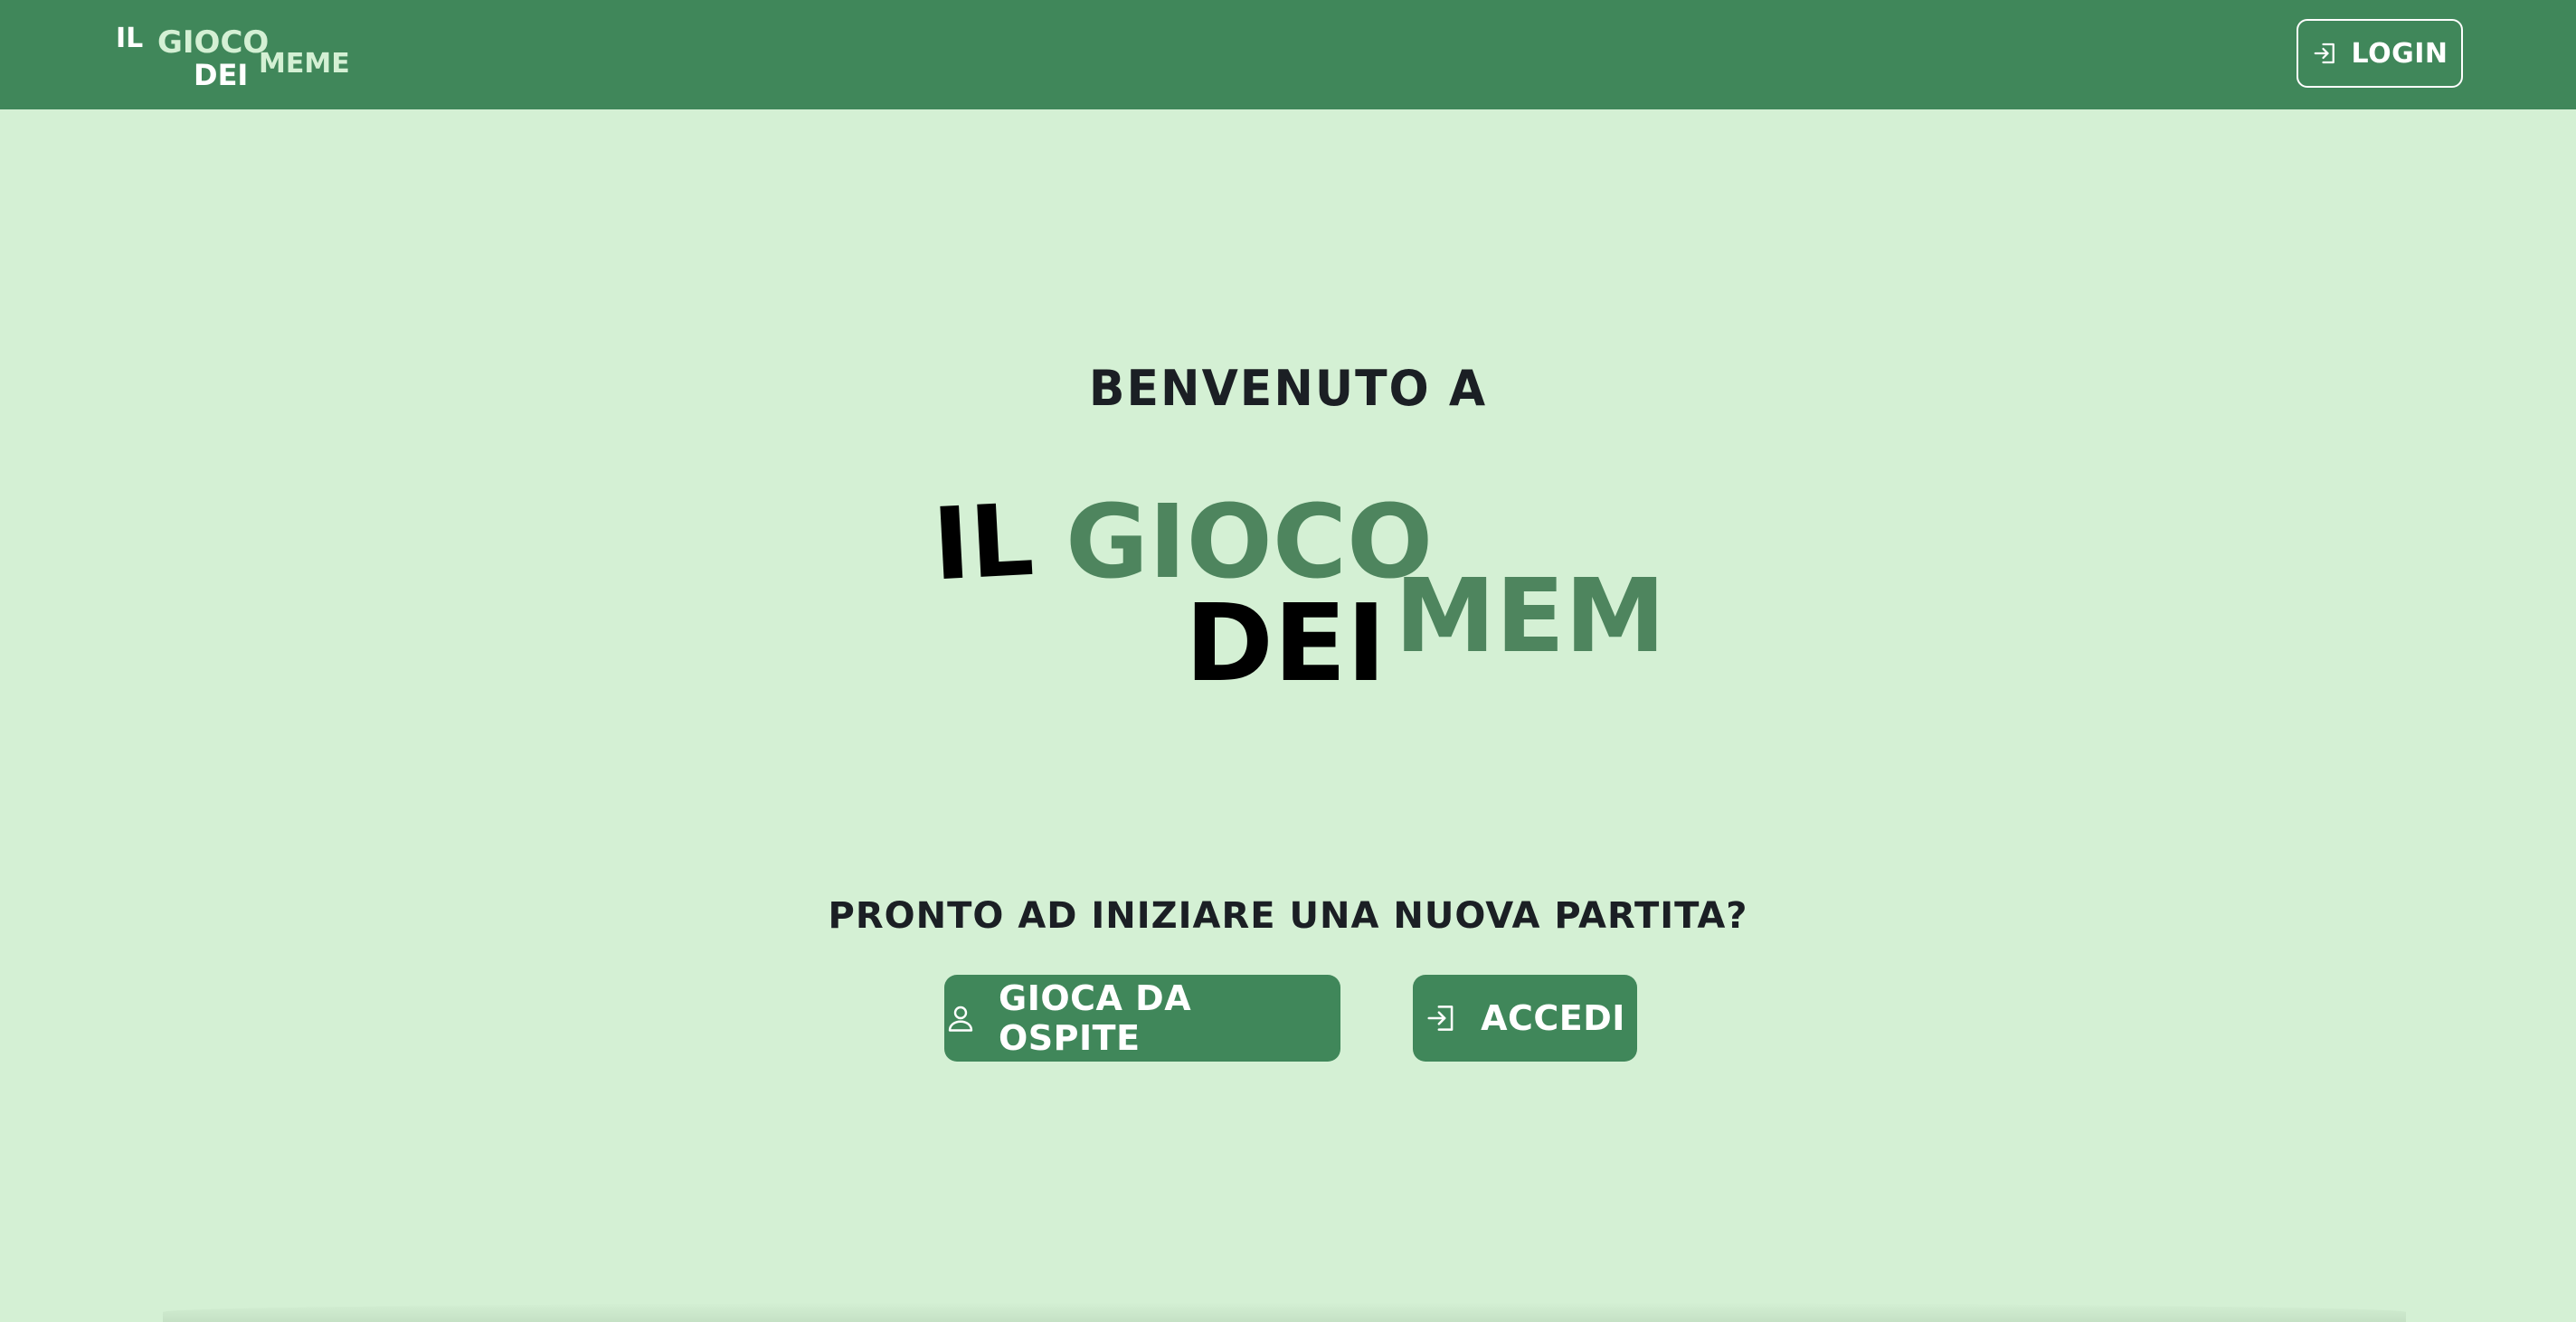  I want to click on accedi-label: ACCEDI, so click(1553, 1018).